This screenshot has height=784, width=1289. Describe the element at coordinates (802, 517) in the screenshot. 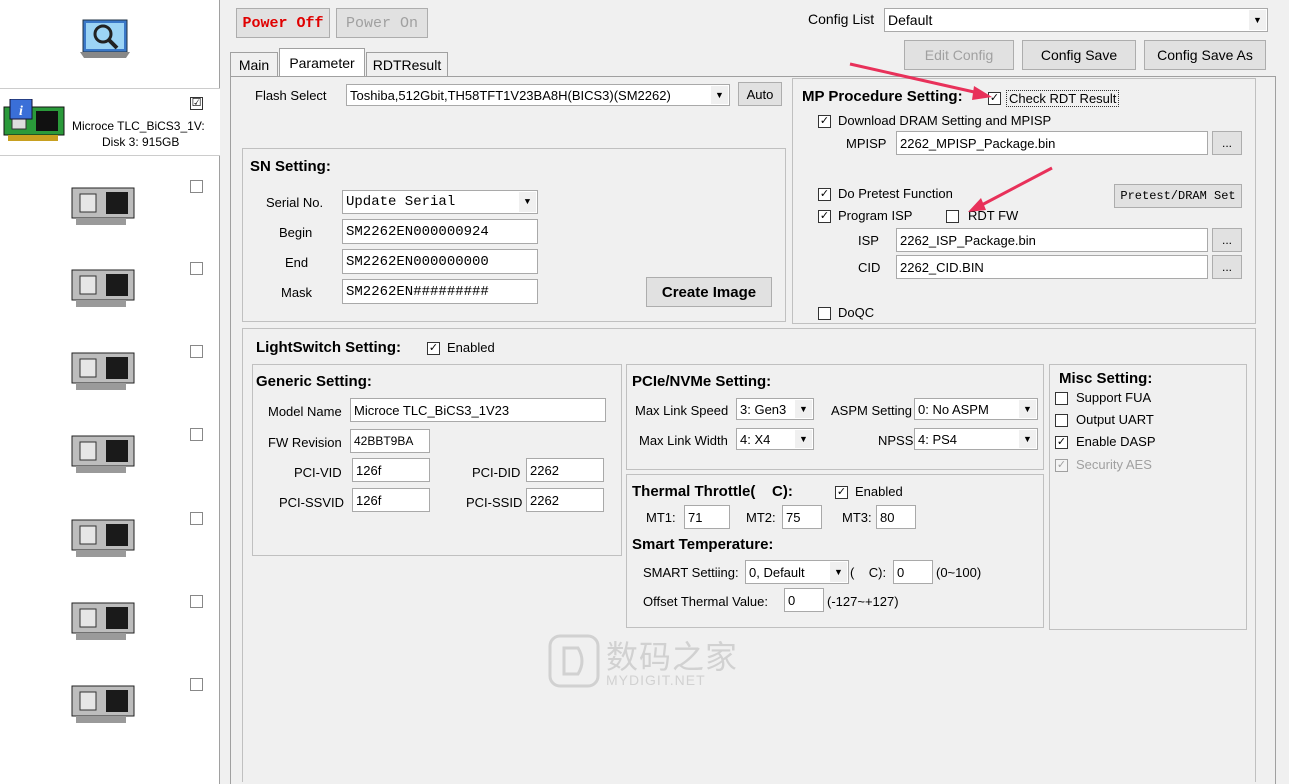

I see `mt2-input: 75` at that location.